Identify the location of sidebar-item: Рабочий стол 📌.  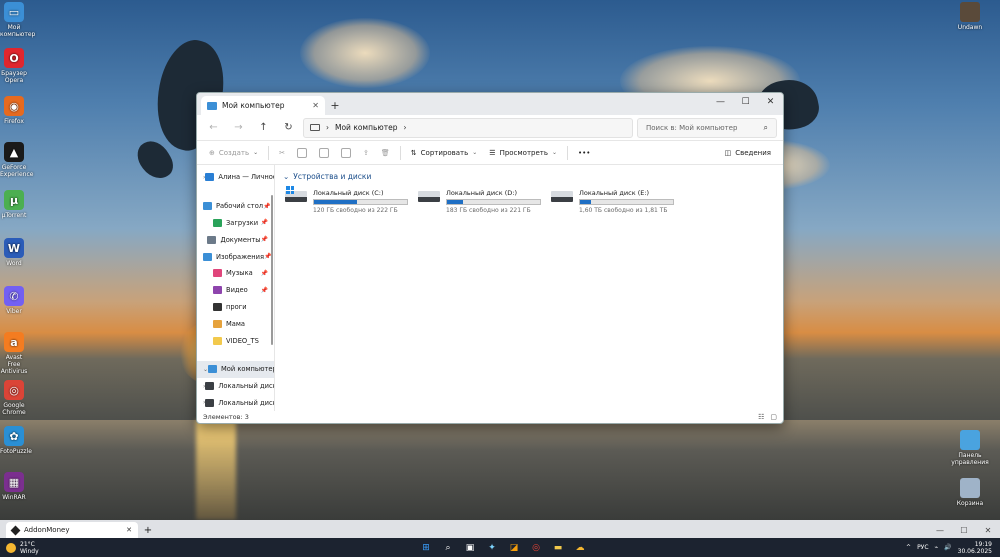
(235, 206).